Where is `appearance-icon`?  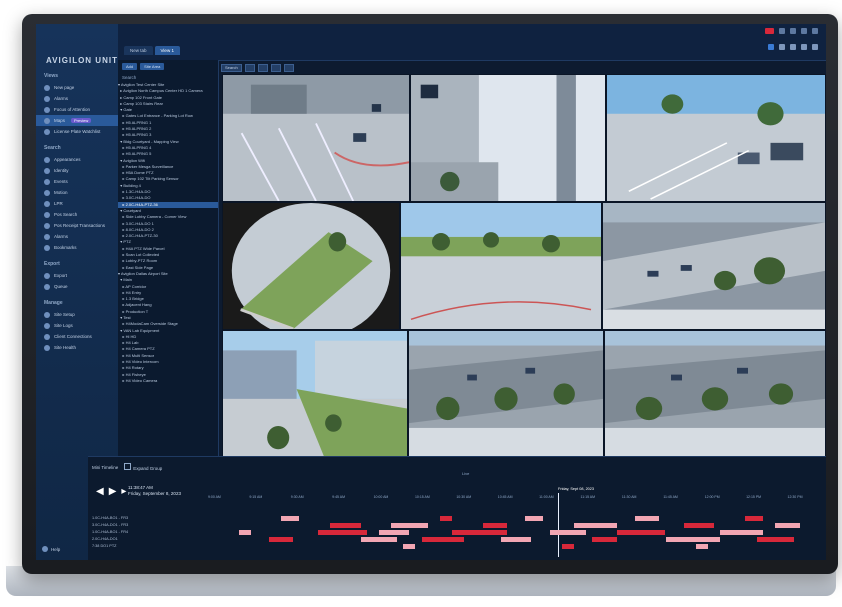 appearance-icon is located at coordinates (47, 159).